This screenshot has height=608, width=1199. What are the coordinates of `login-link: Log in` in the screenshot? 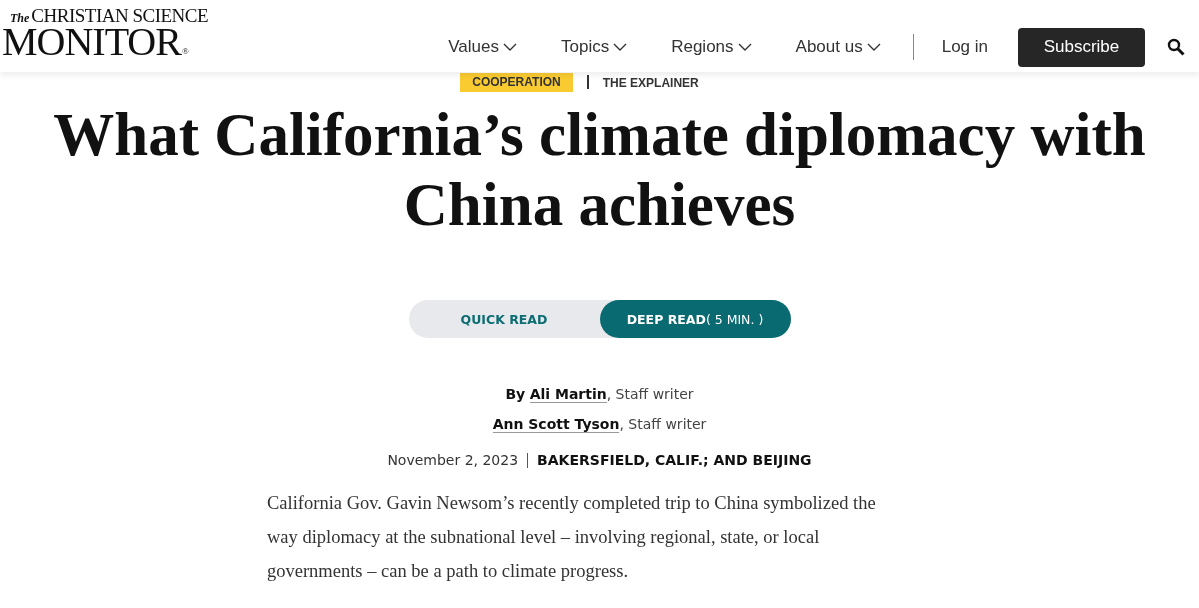 It's located at (964, 47).